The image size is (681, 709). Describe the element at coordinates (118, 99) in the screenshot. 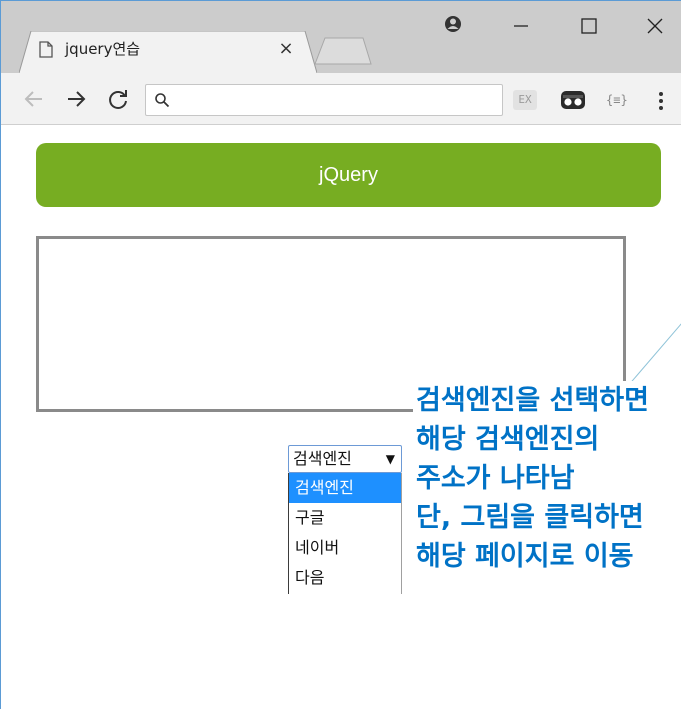

I see `reload-icon` at that location.